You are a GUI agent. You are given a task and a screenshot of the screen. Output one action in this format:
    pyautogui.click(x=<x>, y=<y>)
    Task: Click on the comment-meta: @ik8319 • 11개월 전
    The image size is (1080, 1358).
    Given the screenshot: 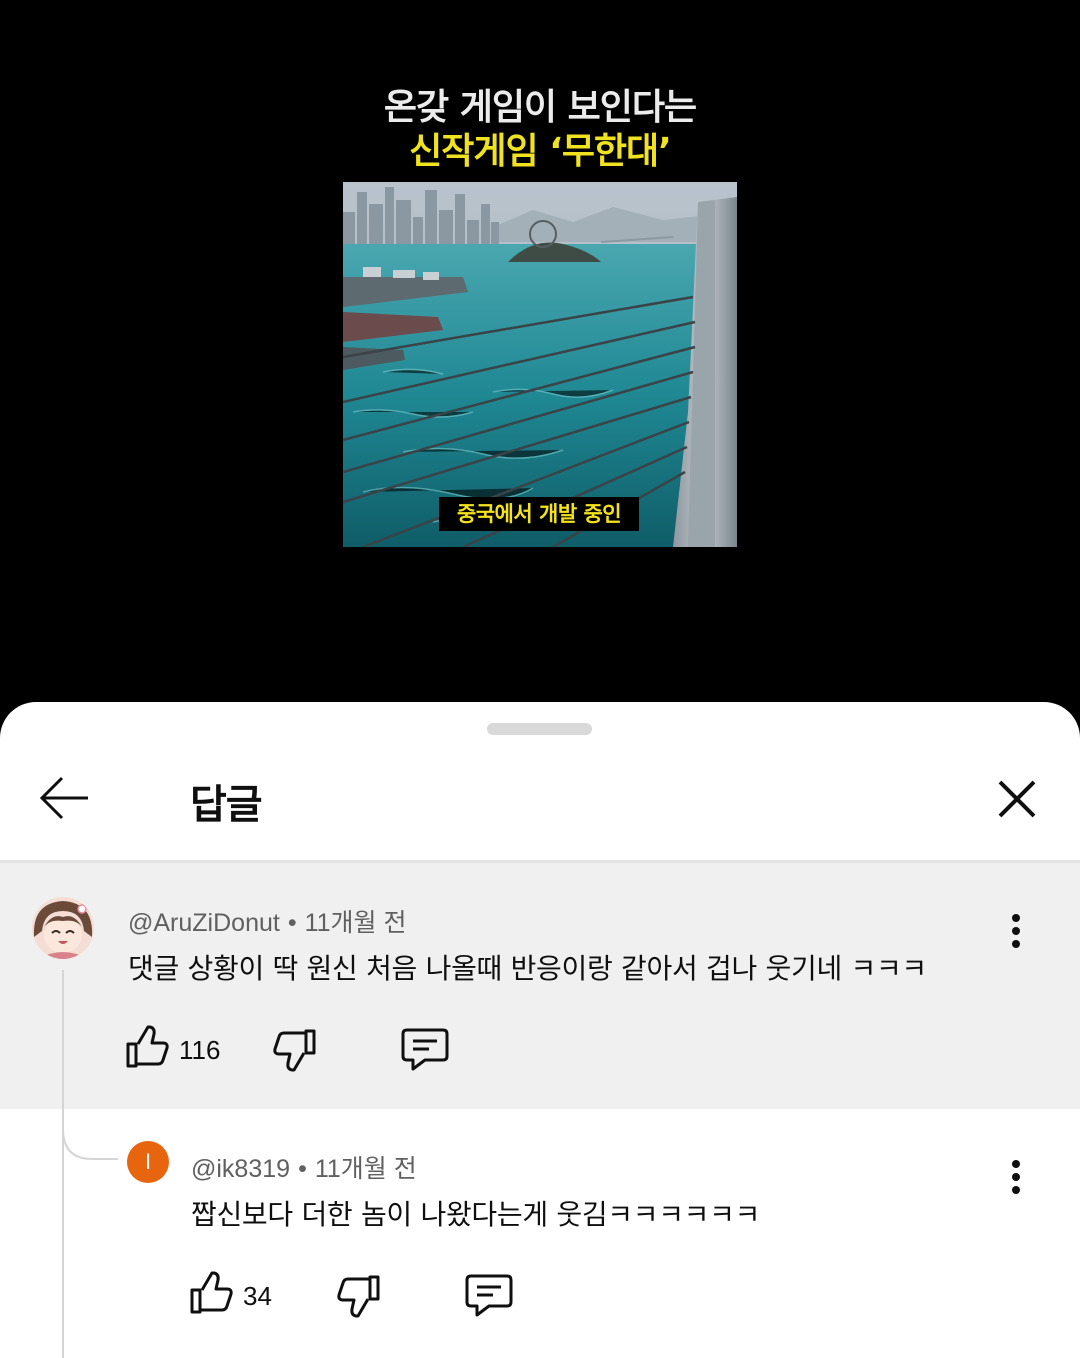 What is the action you would take?
    pyautogui.click(x=304, y=1167)
    